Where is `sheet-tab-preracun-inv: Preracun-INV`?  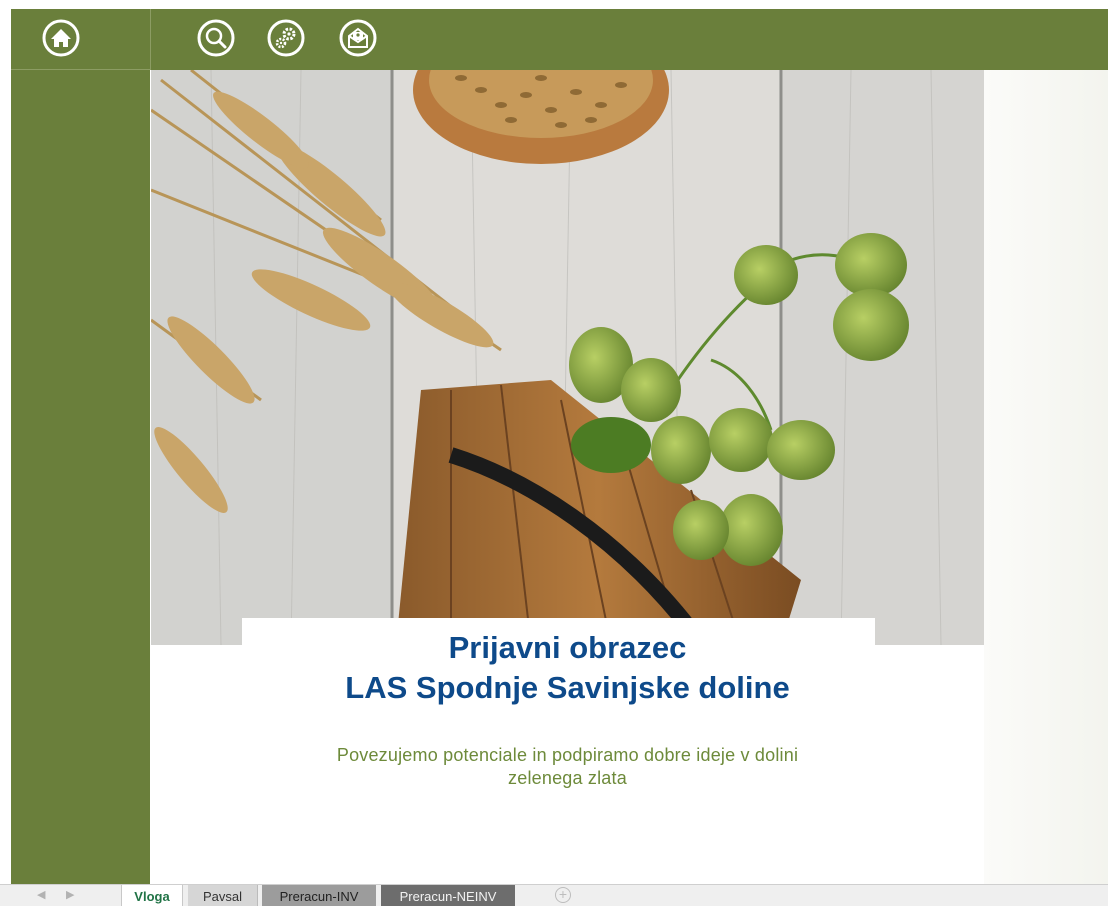
sheet-tab-preracun-inv: Preracun-INV is located at coordinates (319, 895).